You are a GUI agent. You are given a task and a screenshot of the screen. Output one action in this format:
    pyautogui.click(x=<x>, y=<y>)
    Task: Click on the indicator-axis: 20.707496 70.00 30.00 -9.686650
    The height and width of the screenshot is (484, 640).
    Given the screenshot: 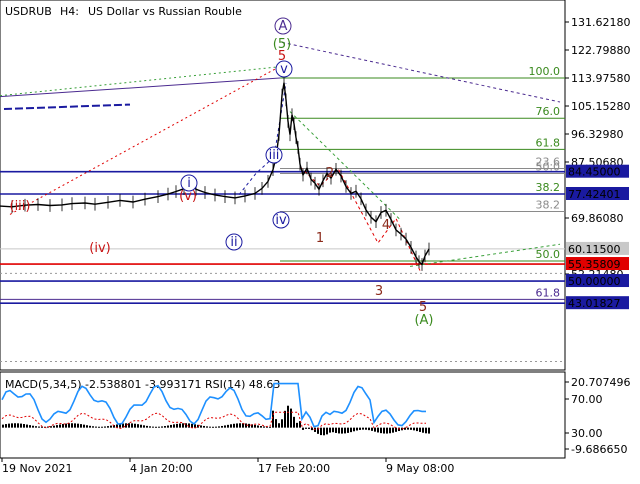 What is the action you would take?
    pyautogui.click(x=598, y=416)
    